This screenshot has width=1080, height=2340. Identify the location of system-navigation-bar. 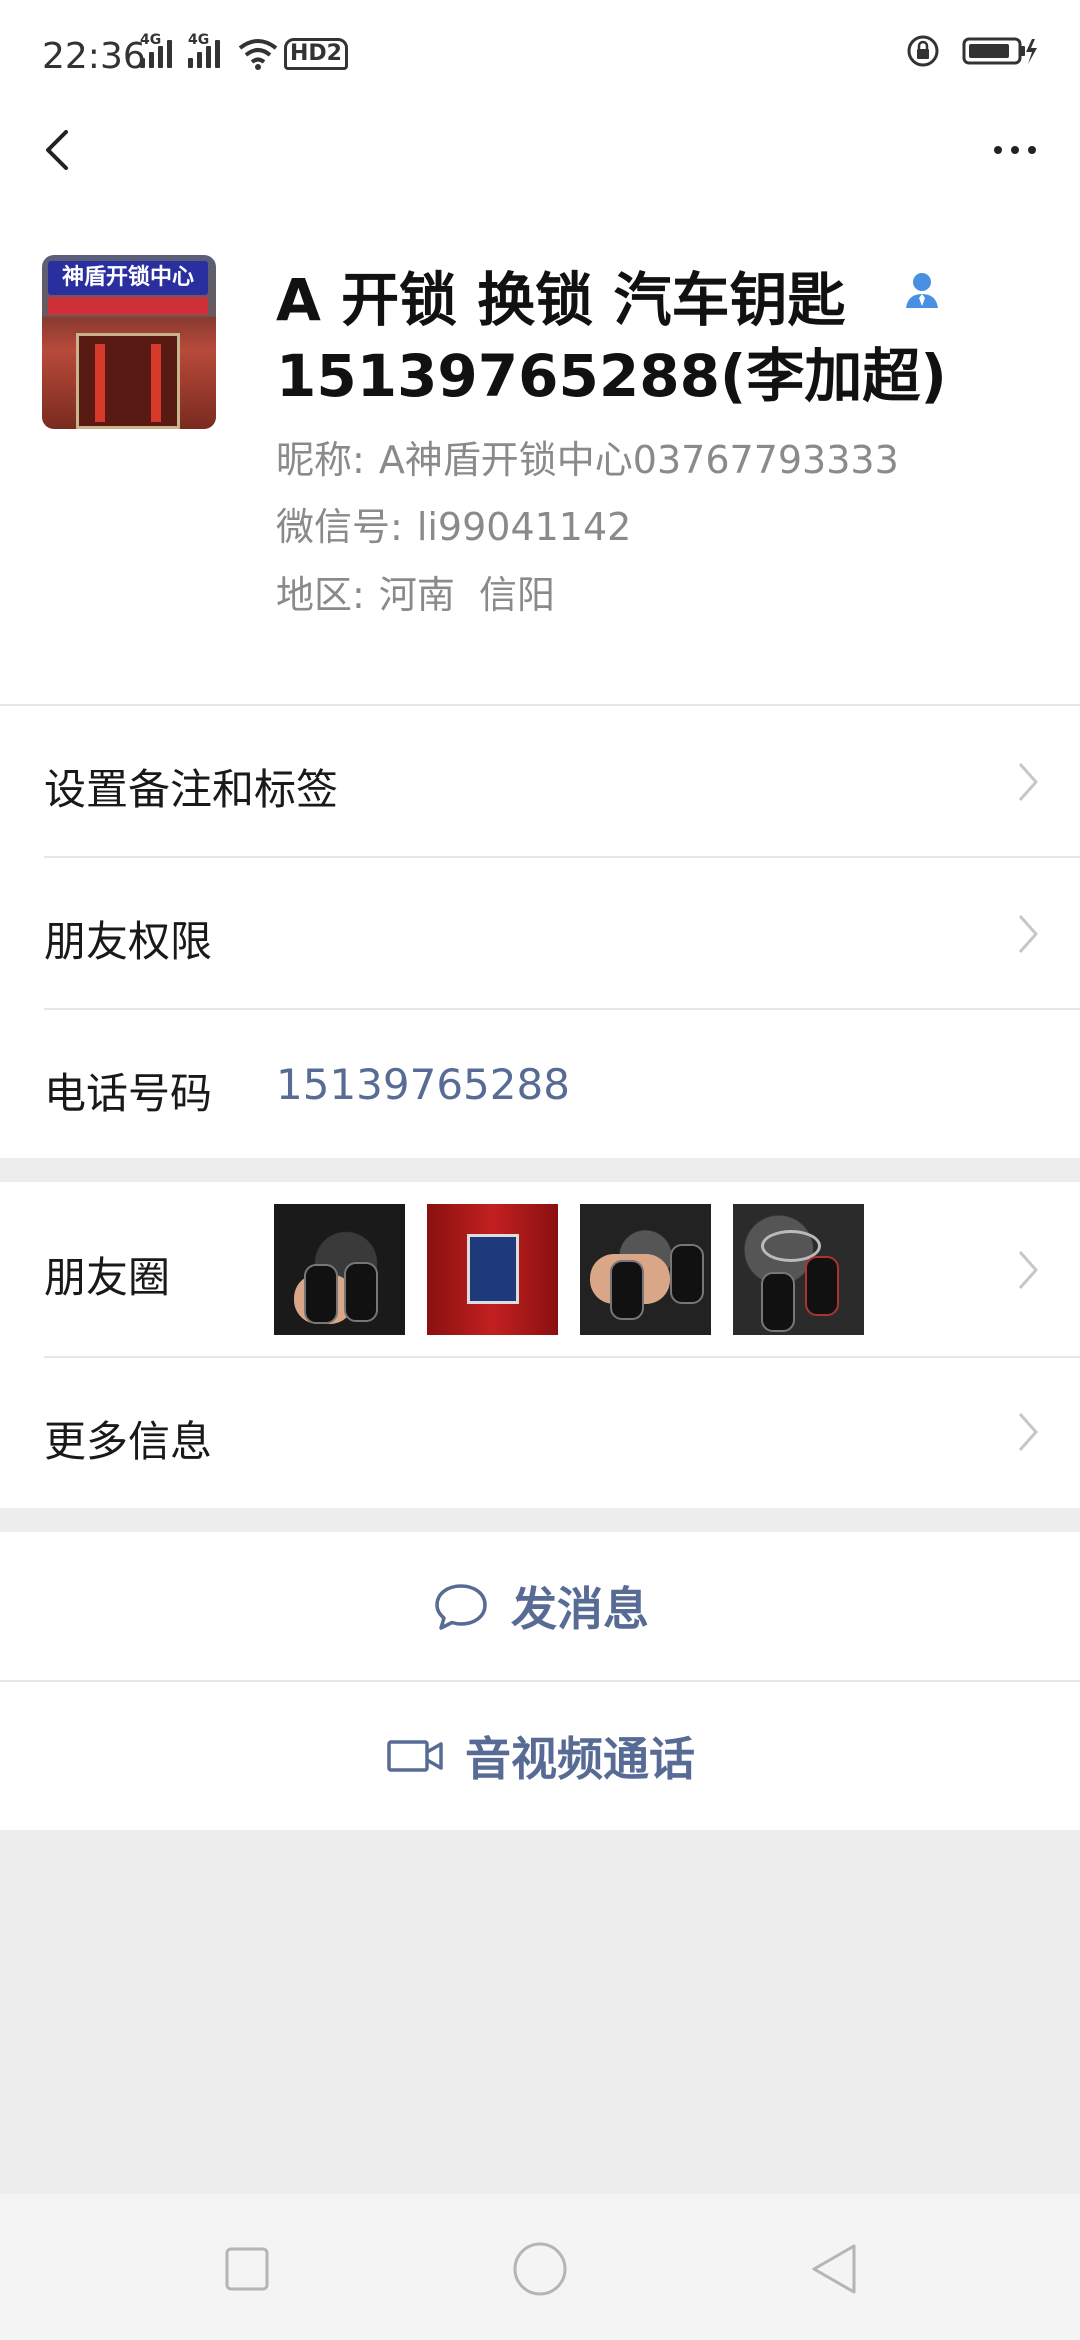
(540, 2267).